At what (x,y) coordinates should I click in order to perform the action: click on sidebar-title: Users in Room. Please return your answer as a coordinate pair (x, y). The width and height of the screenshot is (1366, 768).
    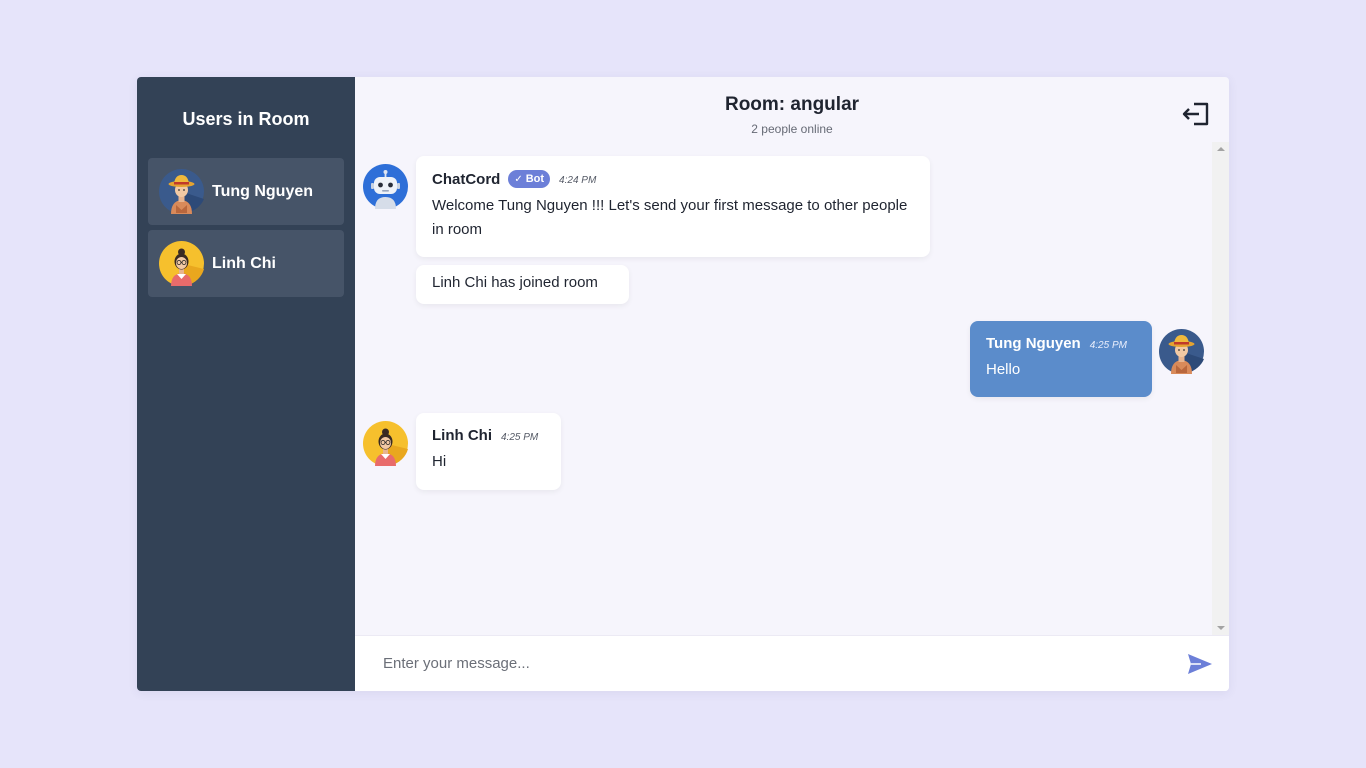
    Looking at the image, I should click on (246, 119).